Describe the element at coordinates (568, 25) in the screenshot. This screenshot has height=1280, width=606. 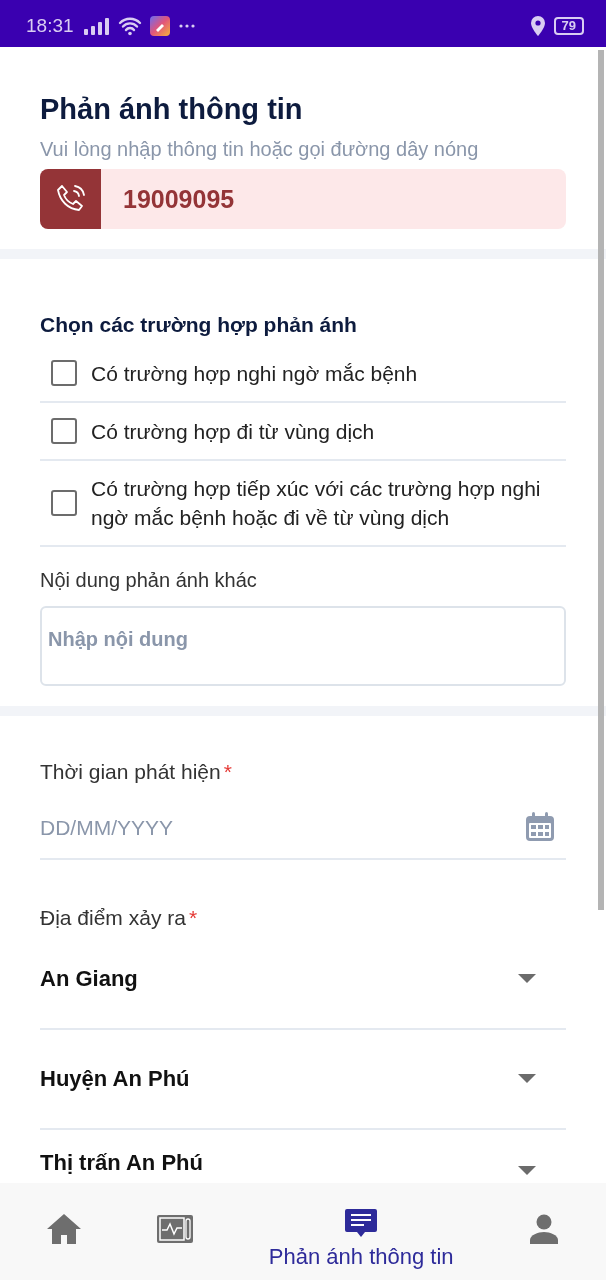
I see `battery-indicator: 79` at that location.